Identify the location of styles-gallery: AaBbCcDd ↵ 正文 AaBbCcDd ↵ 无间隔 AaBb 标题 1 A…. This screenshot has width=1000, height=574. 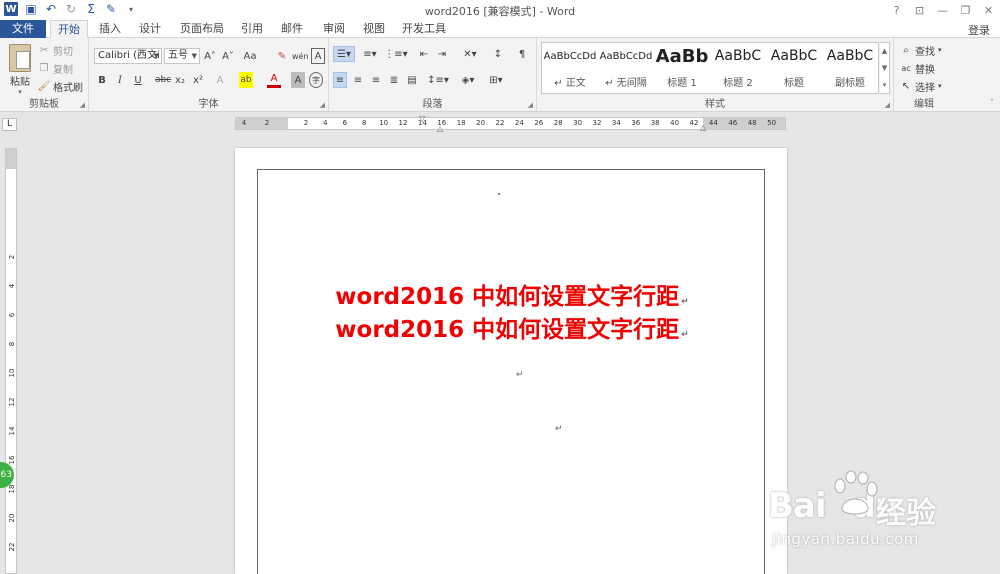
(710, 68).